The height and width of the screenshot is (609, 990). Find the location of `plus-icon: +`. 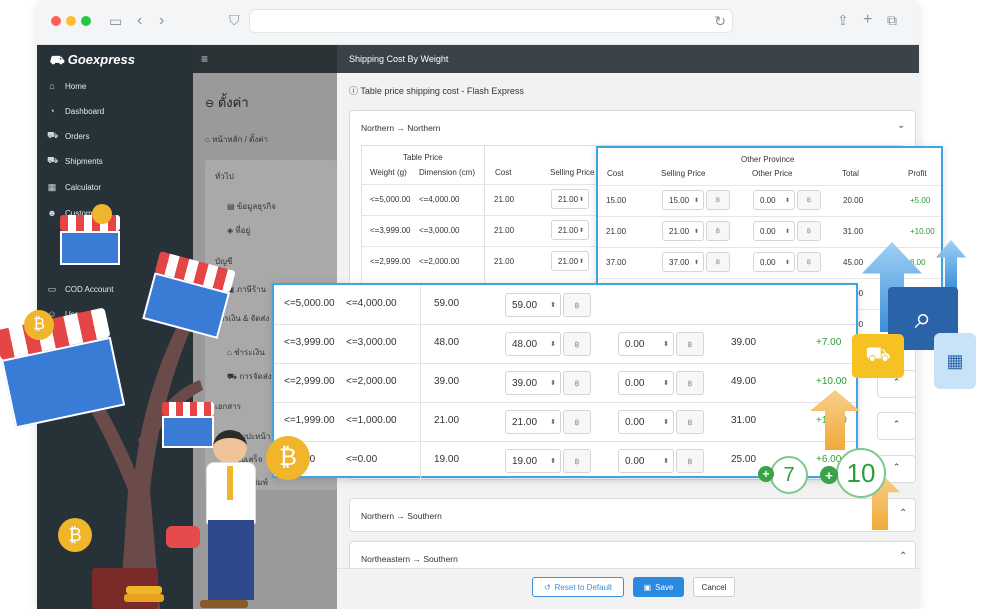

plus-icon: + is located at coordinates (766, 474).